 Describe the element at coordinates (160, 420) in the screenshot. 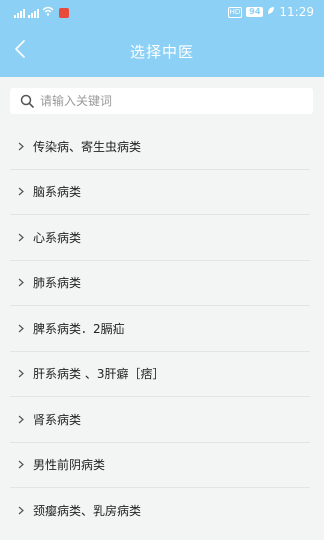

I see `list-item-6: 肾系病类` at that location.